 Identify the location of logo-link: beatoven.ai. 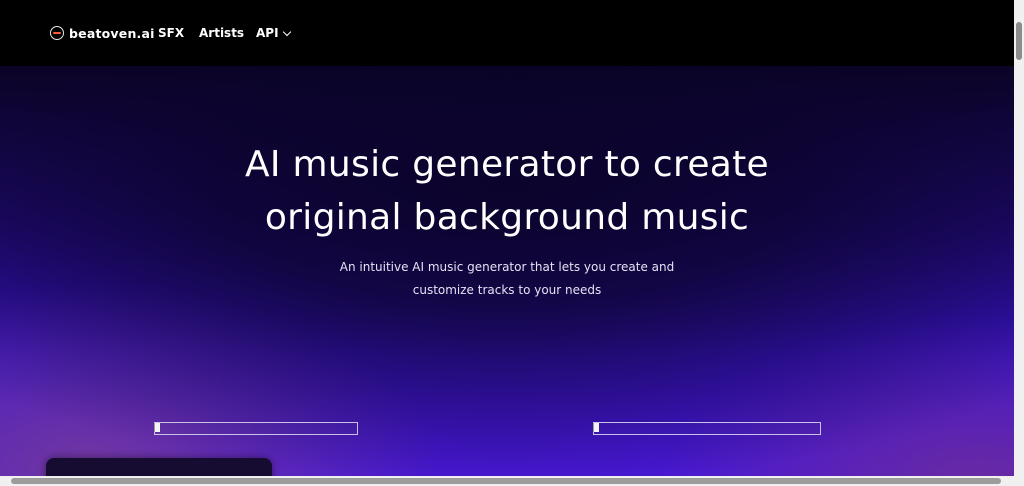
(102, 33).